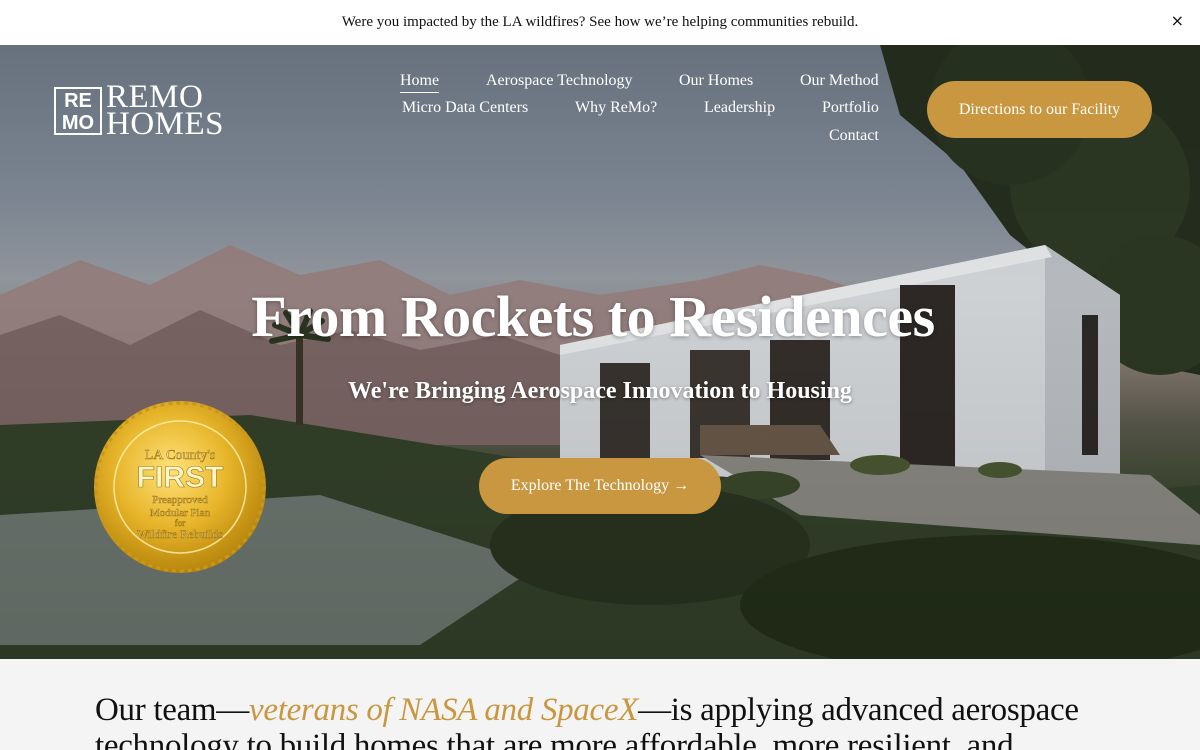 The image size is (1200, 750). I want to click on nav-micro-data-centers: Micro Data Centers, so click(465, 108).